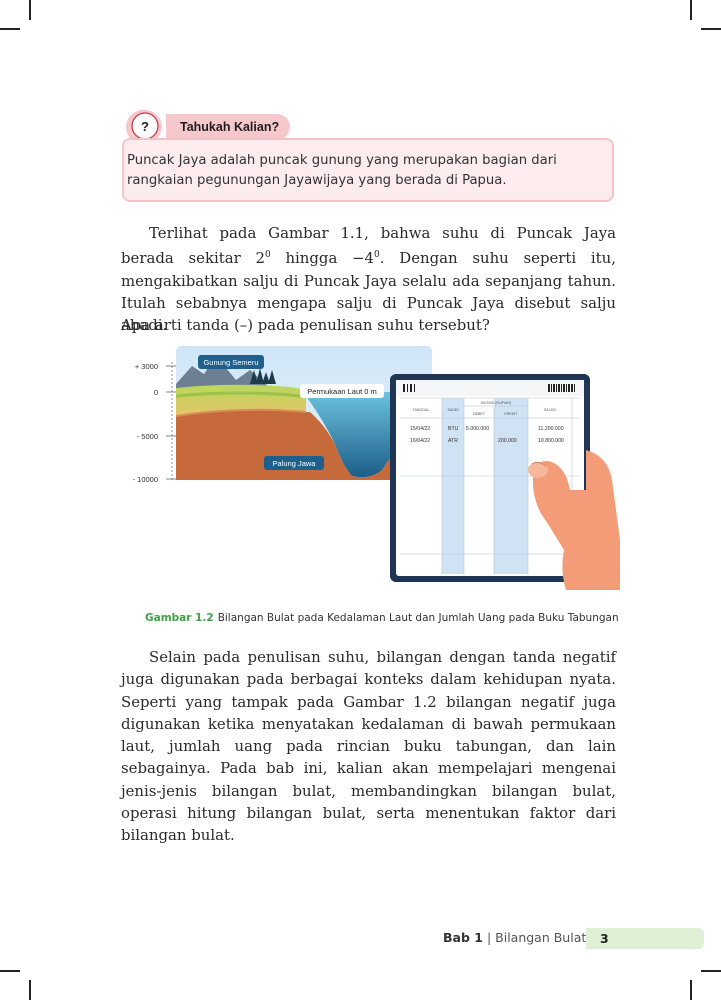 The height and width of the screenshot is (1000, 721). Describe the element at coordinates (453, 410) in the screenshot. I see `bankbook-header-sandi: SANDI` at that location.